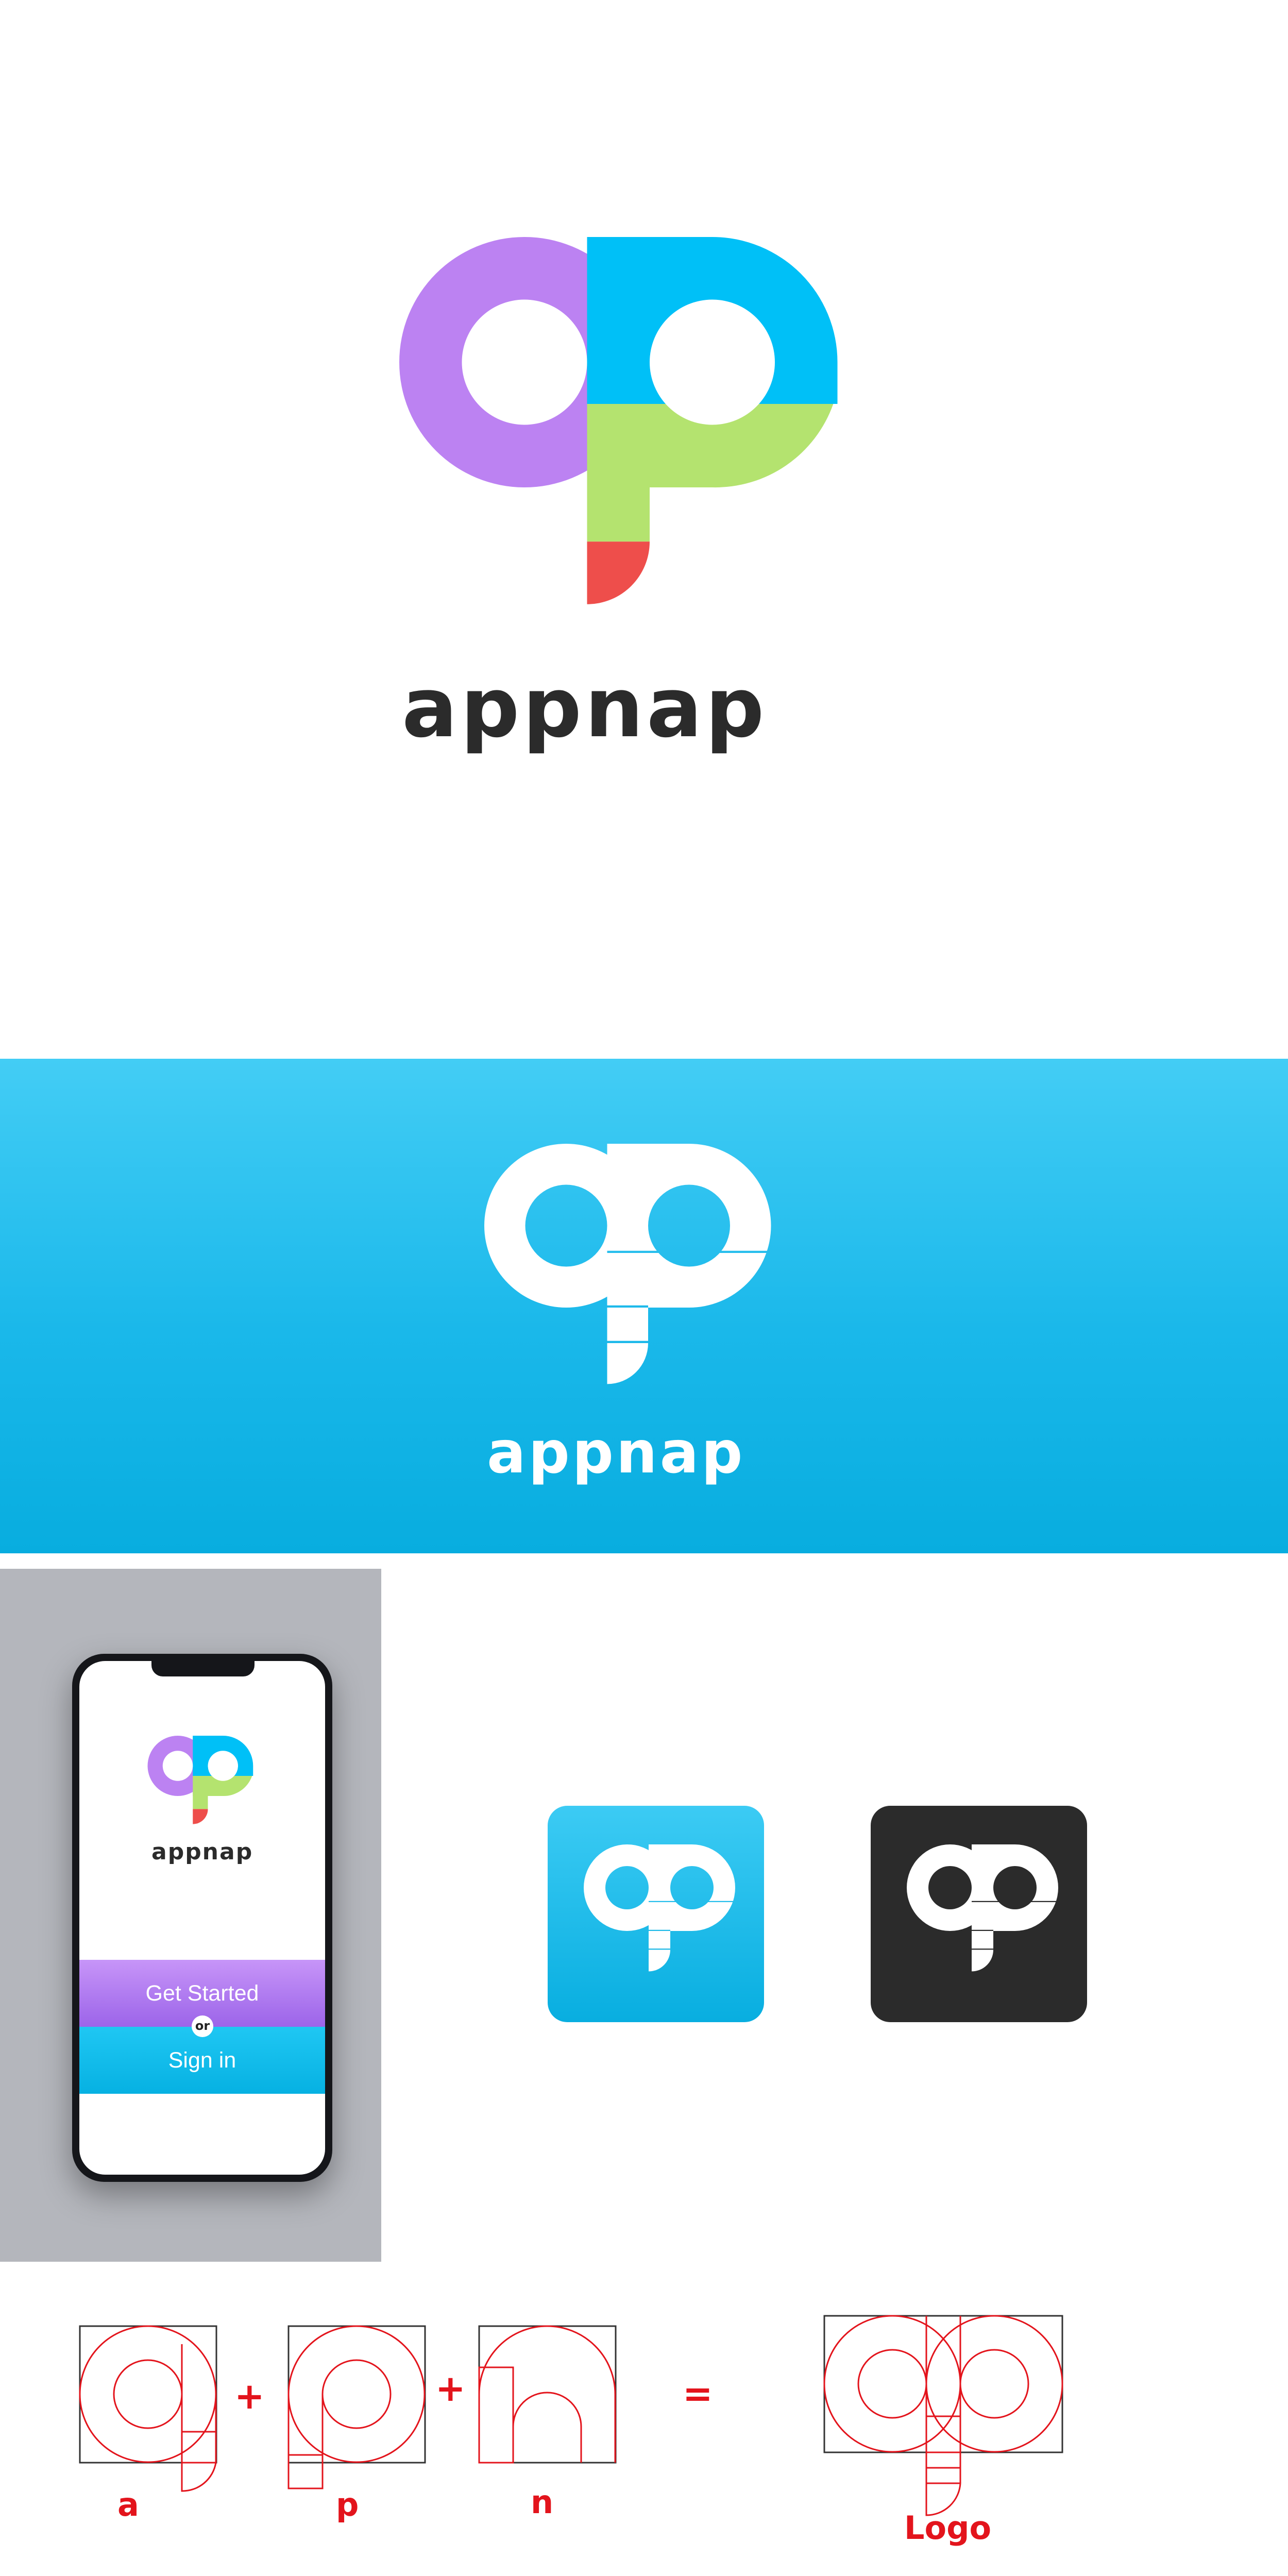  What do you see at coordinates (249, 2396) in the screenshot?
I see `plus-sign-1: +` at bounding box center [249, 2396].